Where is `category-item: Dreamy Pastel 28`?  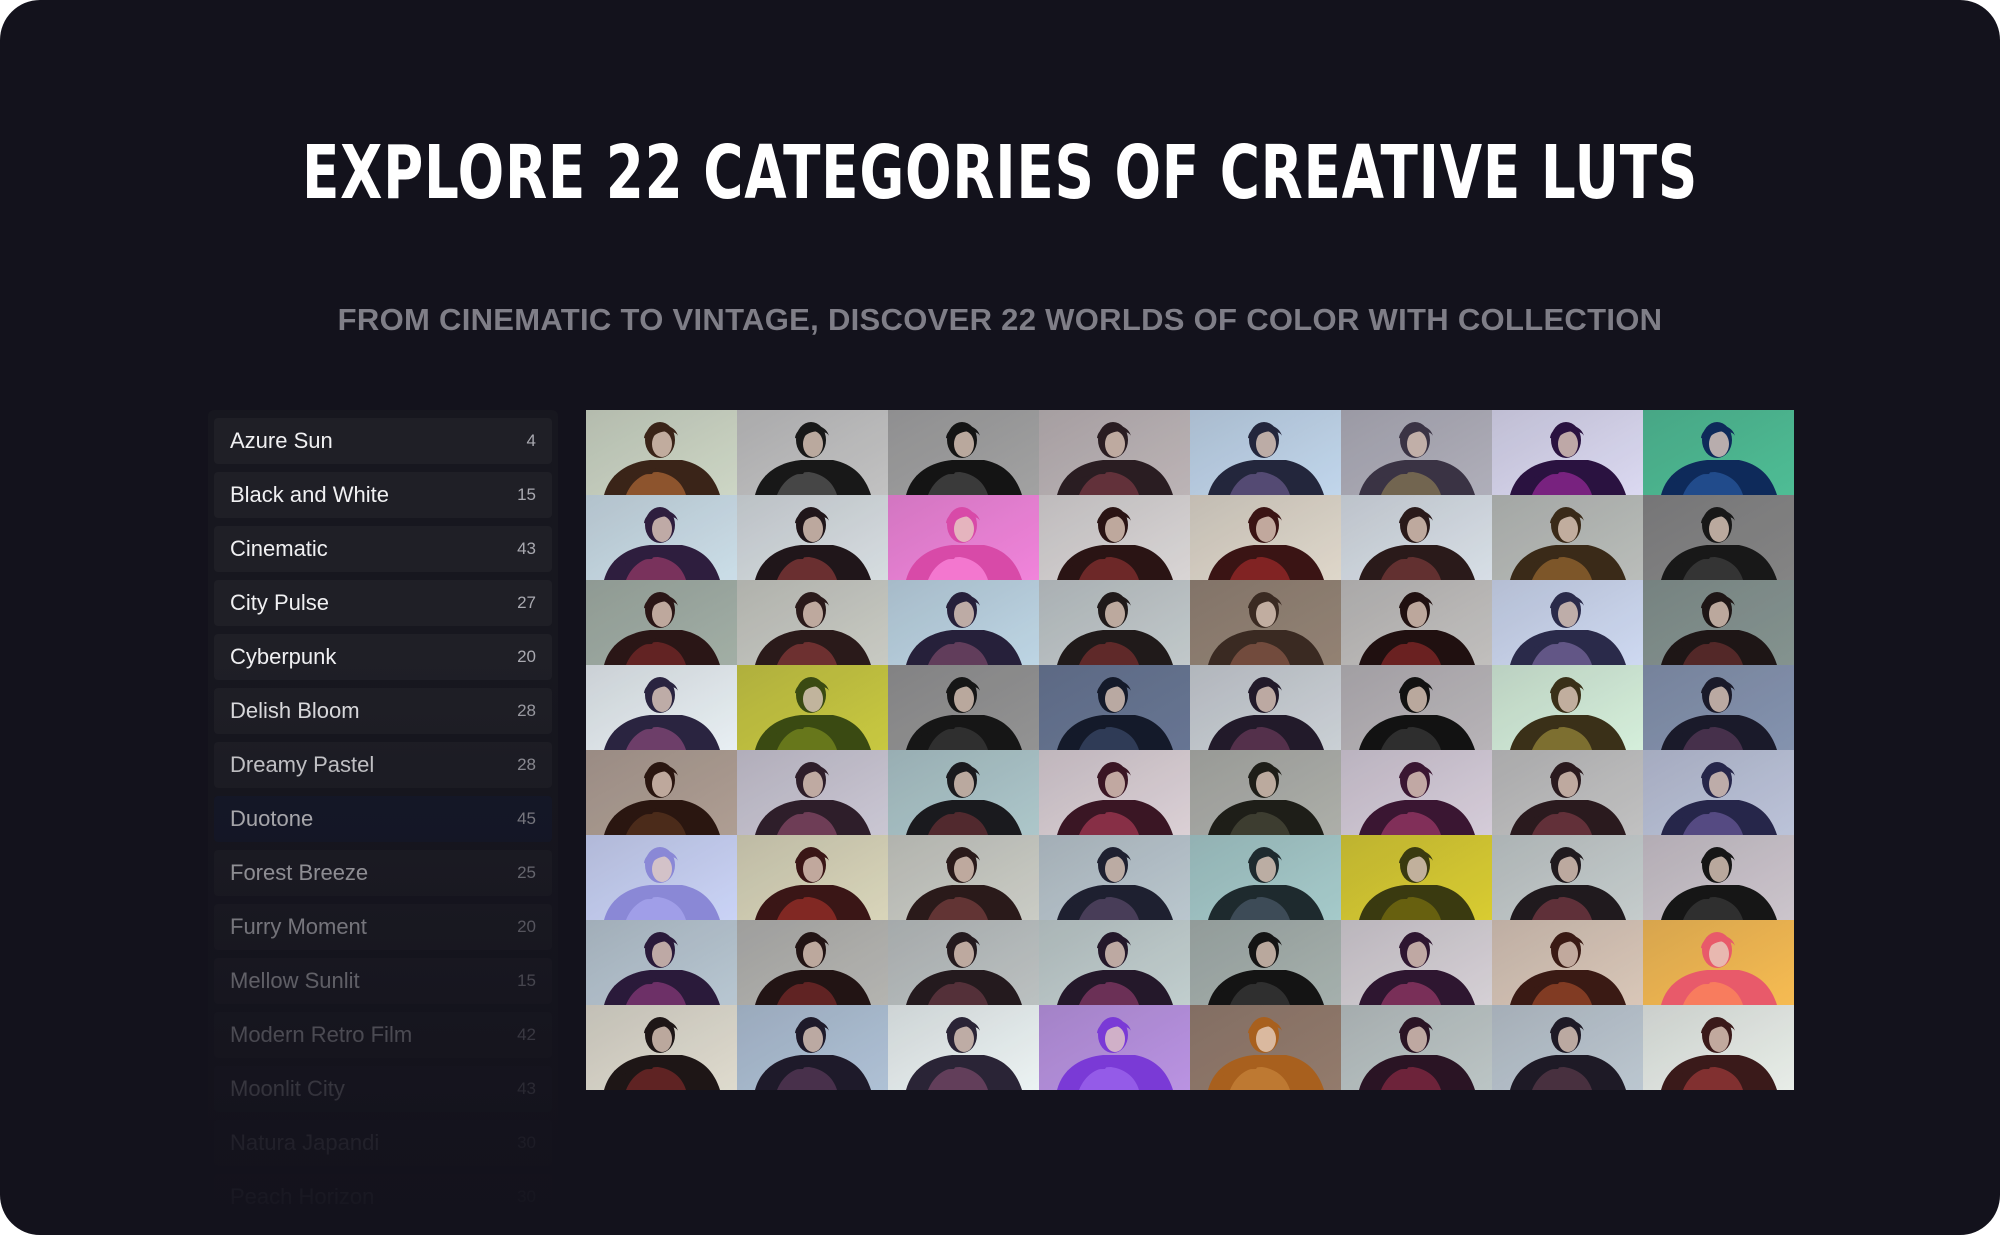 category-item: Dreamy Pastel 28 is located at coordinates (383, 765).